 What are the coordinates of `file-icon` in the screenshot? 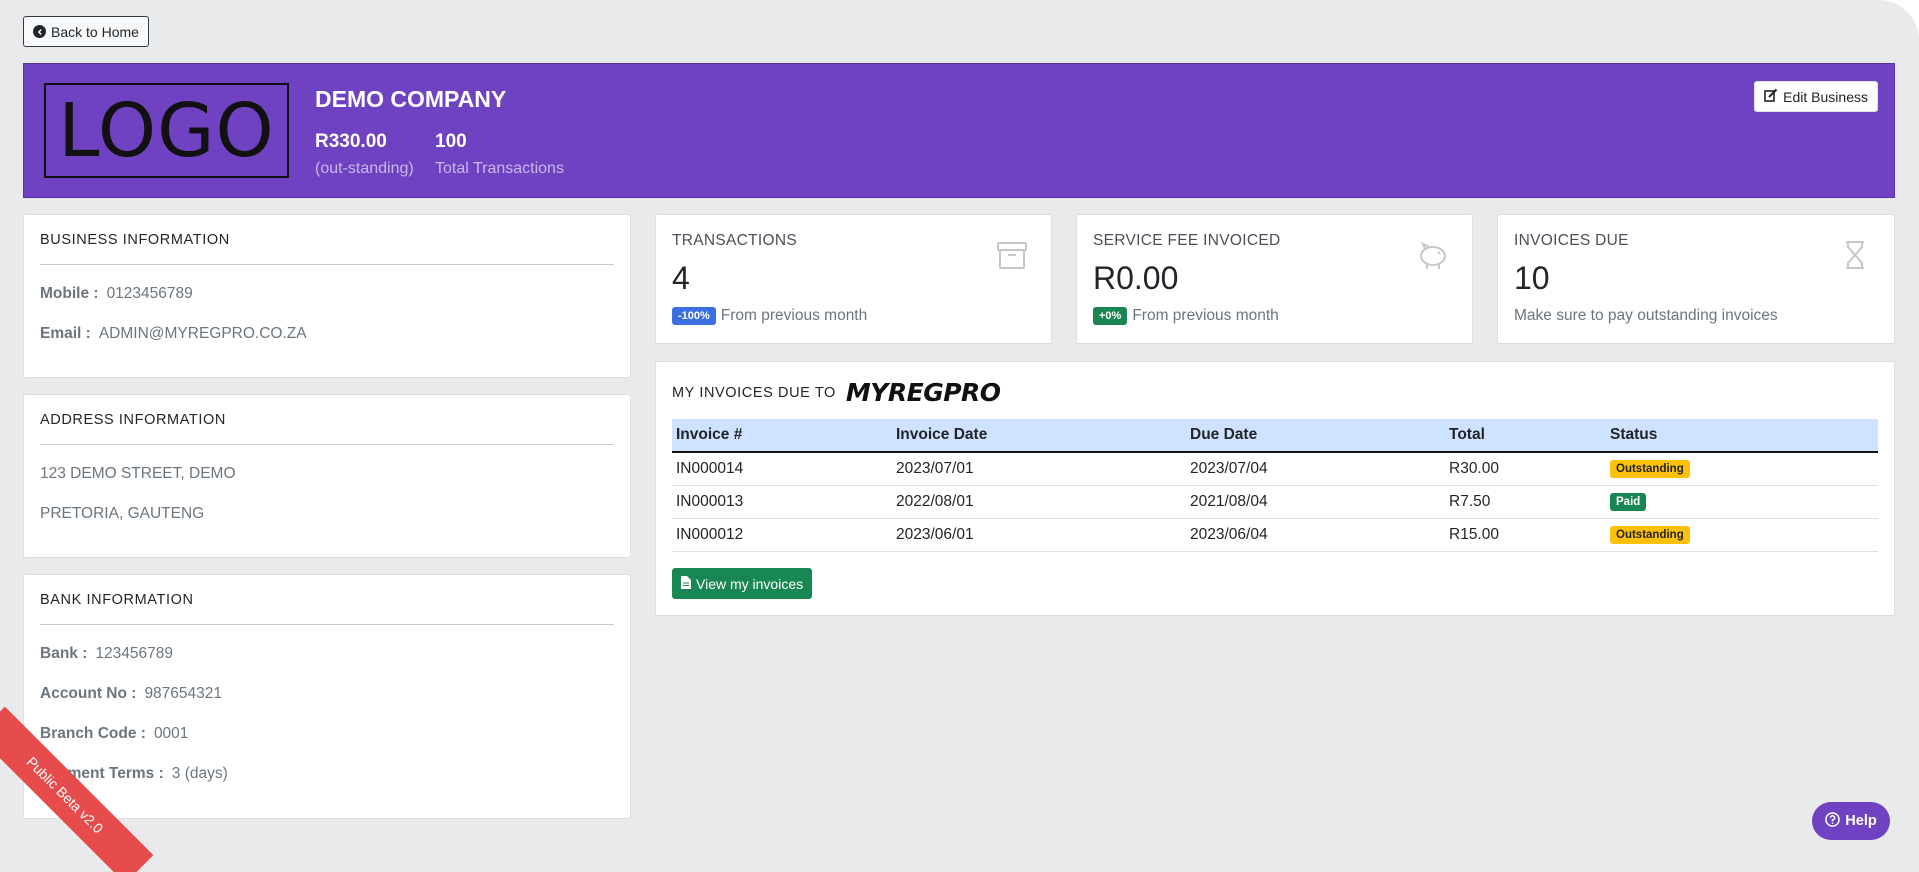 It's located at (686, 583).